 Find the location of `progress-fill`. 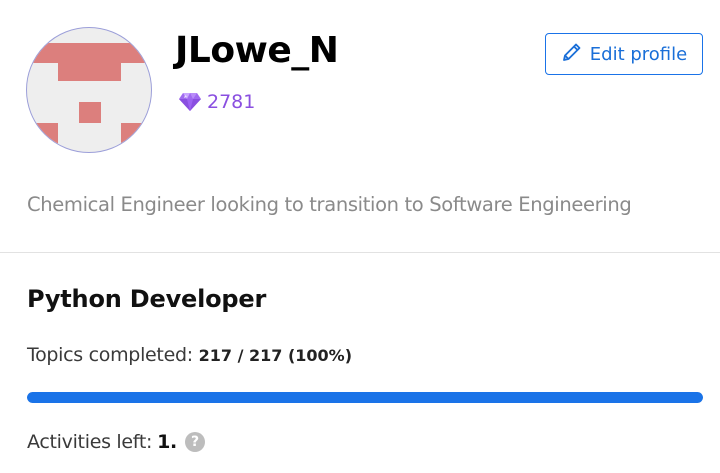

progress-fill is located at coordinates (365, 397).